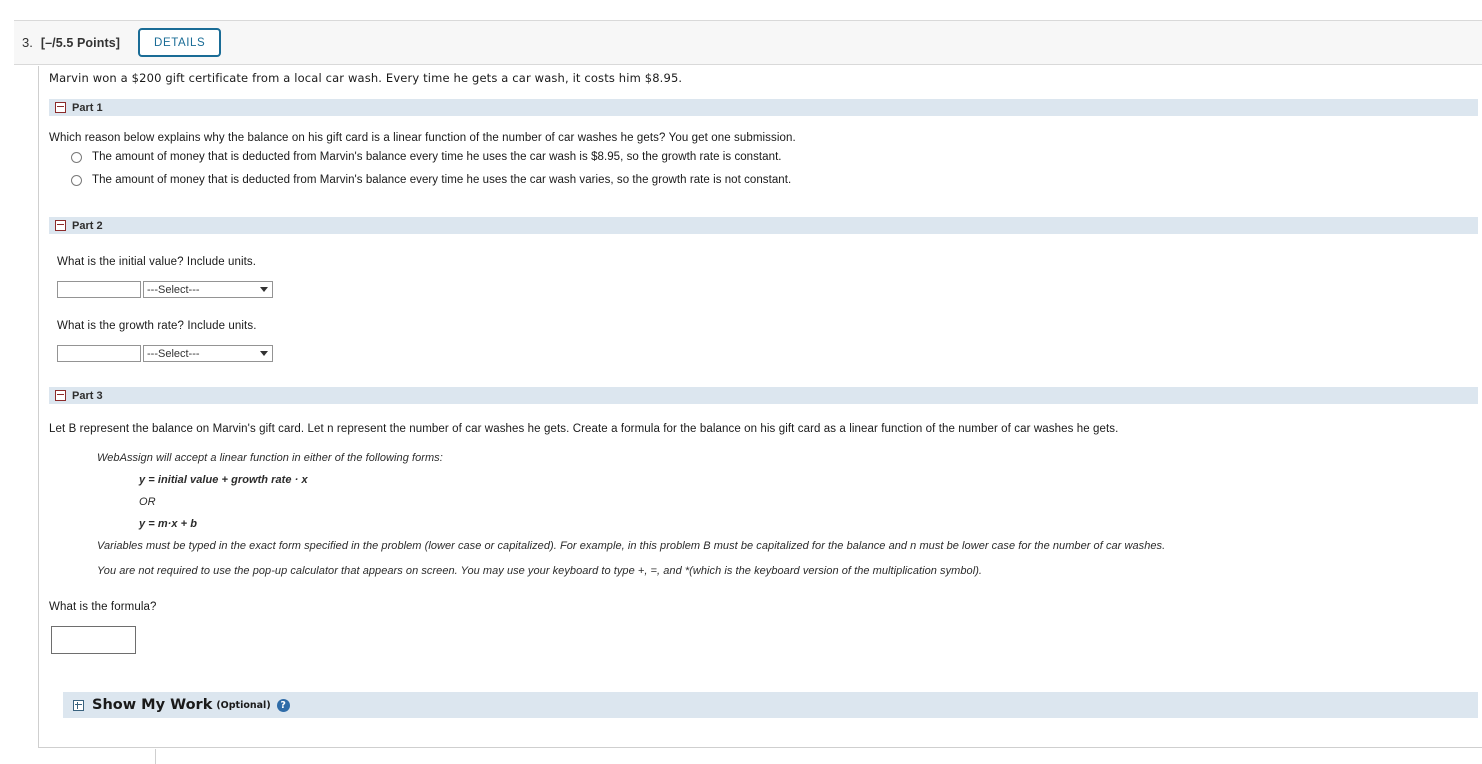  What do you see at coordinates (27, 42) in the screenshot?
I see `question-number: 3.` at bounding box center [27, 42].